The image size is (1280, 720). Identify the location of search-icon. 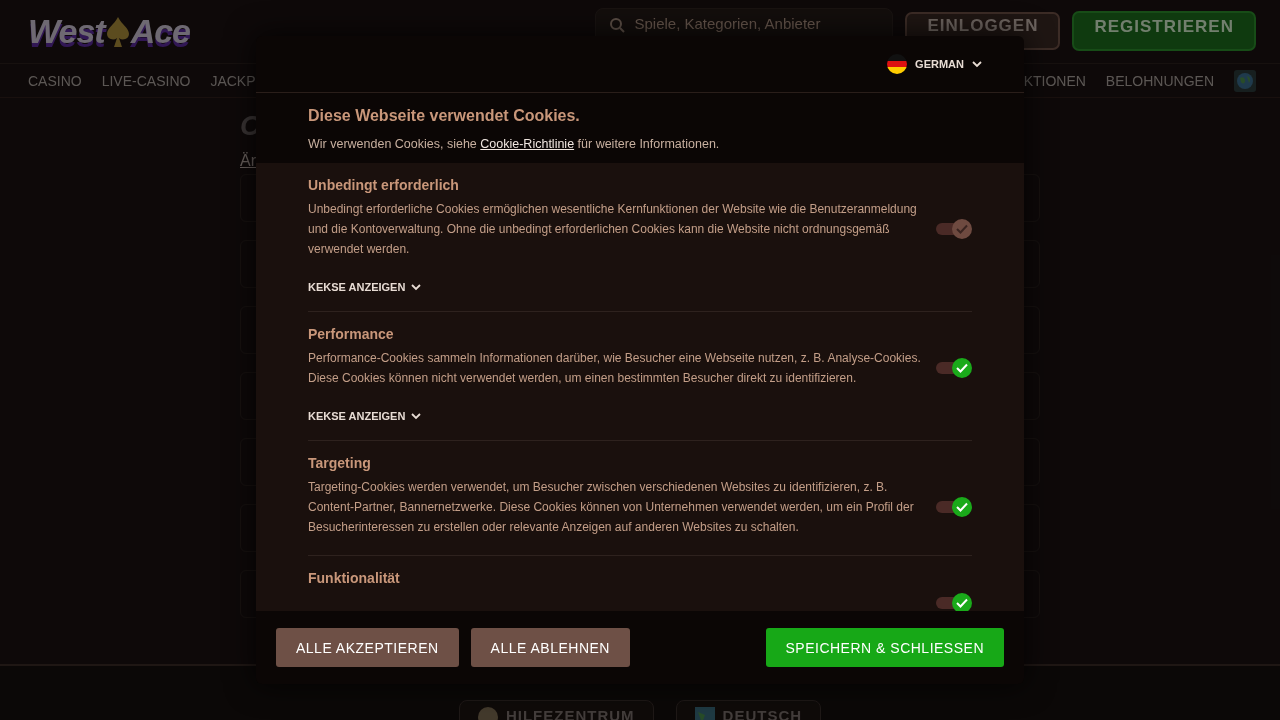
(617, 25).